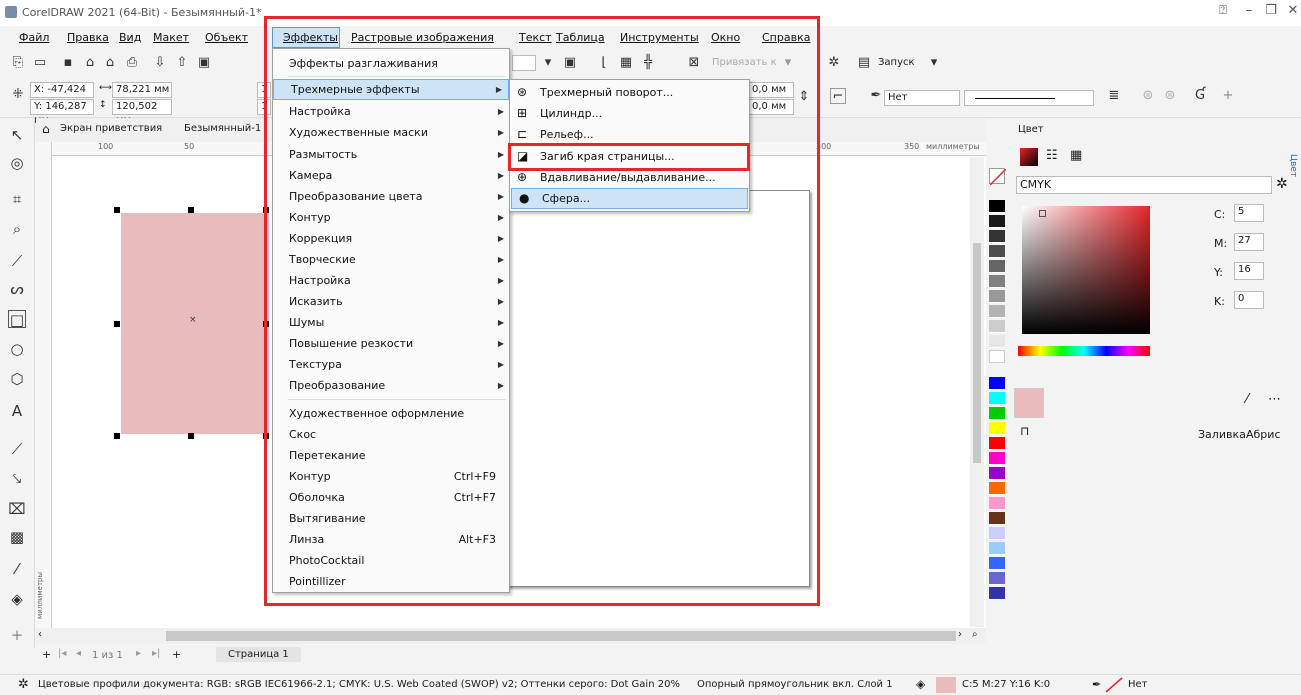 The height and width of the screenshot is (695, 1301). What do you see at coordinates (1200, 96) in the screenshot?
I see `convert-curves-icon: Ɠ` at bounding box center [1200, 96].